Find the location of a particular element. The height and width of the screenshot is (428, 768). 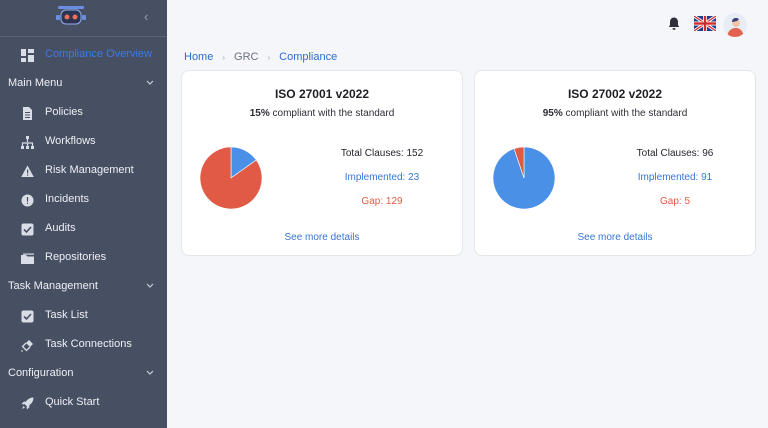

breadcrumb: Home › GRC › Compliance is located at coordinates (260, 57).